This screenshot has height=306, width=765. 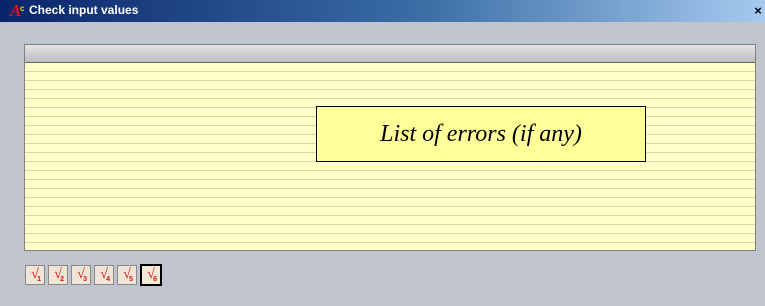 What do you see at coordinates (108, 279) in the screenshot?
I see `check-number: 4` at bounding box center [108, 279].